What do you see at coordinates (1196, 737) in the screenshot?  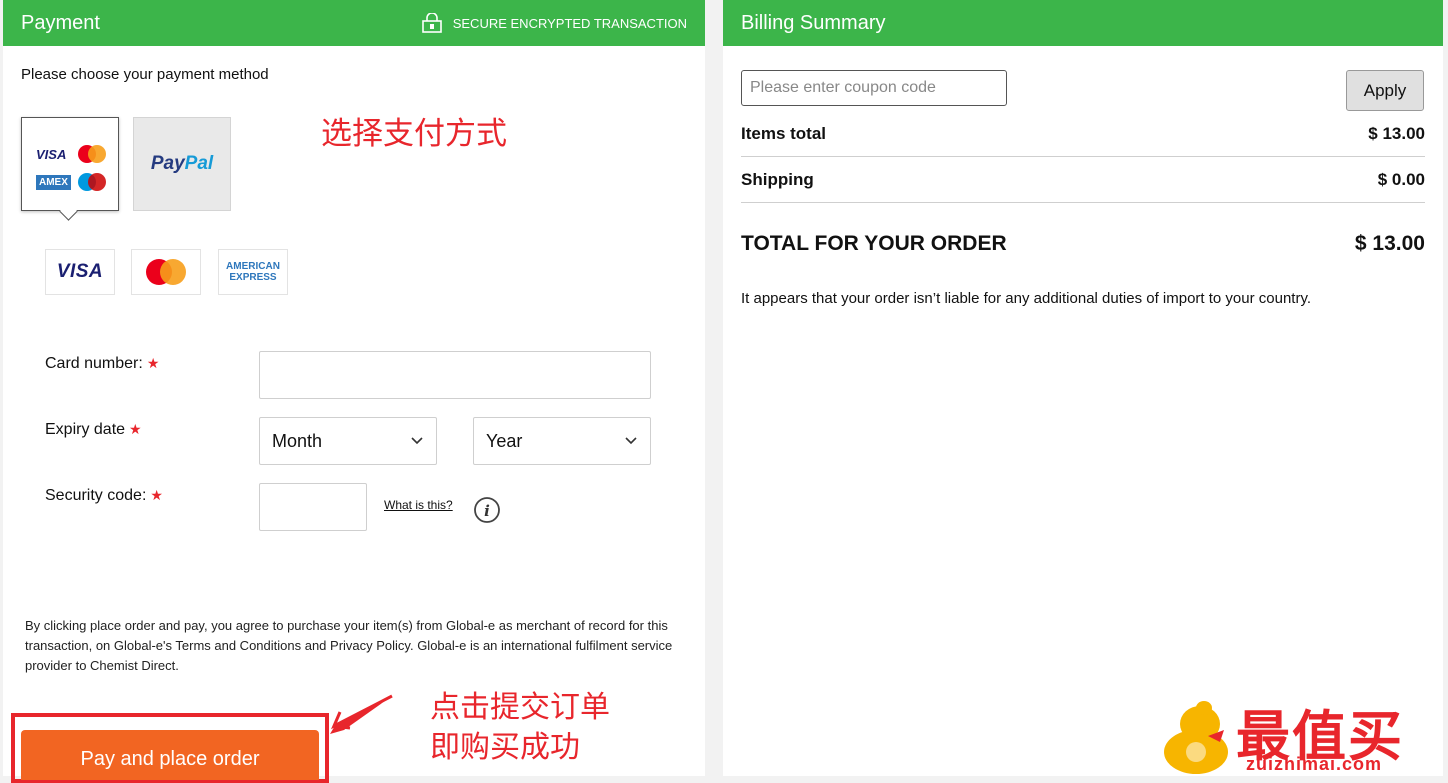 I see `mascot-icon` at bounding box center [1196, 737].